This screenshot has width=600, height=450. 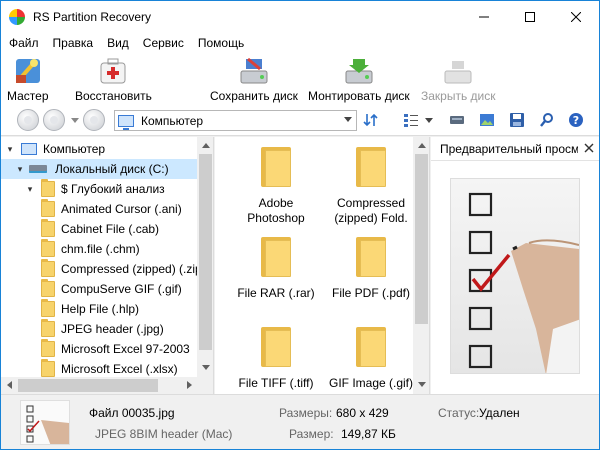 I want to click on tree-label: $ Глубокий анализ, so click(x=113, y=189).